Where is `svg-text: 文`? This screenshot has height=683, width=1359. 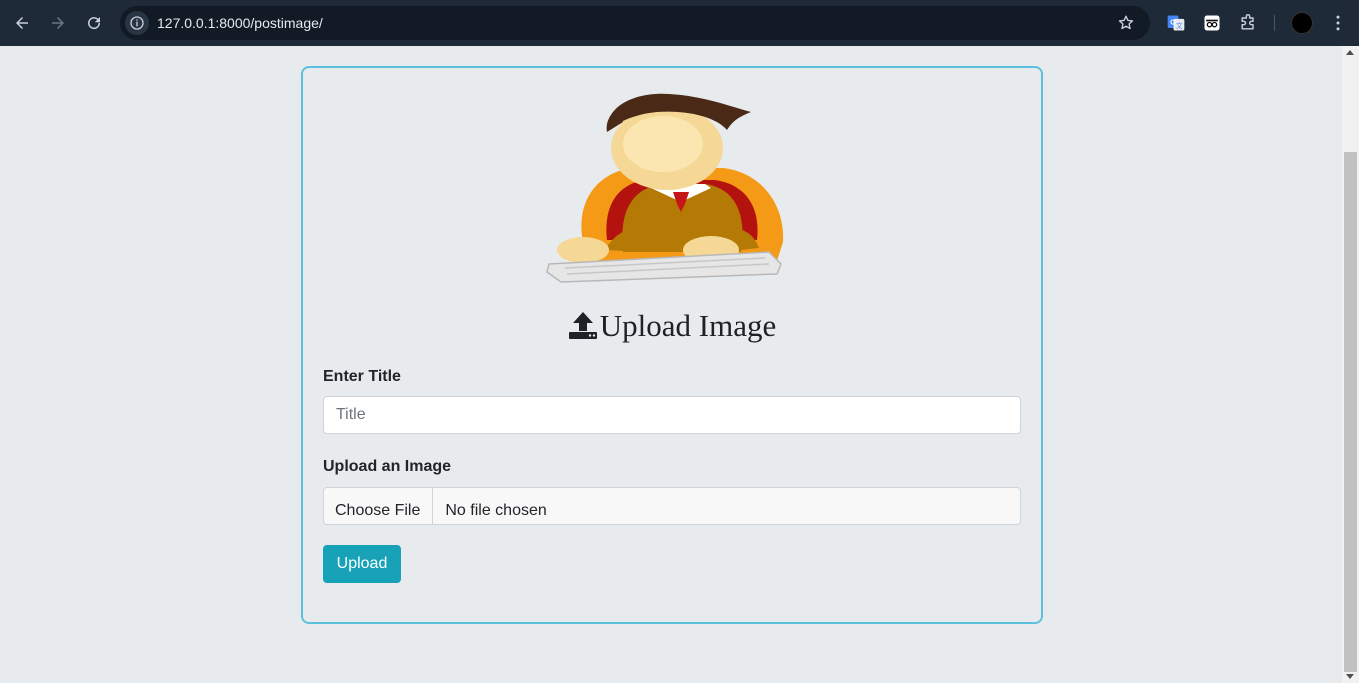 svg-text: 文 is located at coordinates (1179, 25).